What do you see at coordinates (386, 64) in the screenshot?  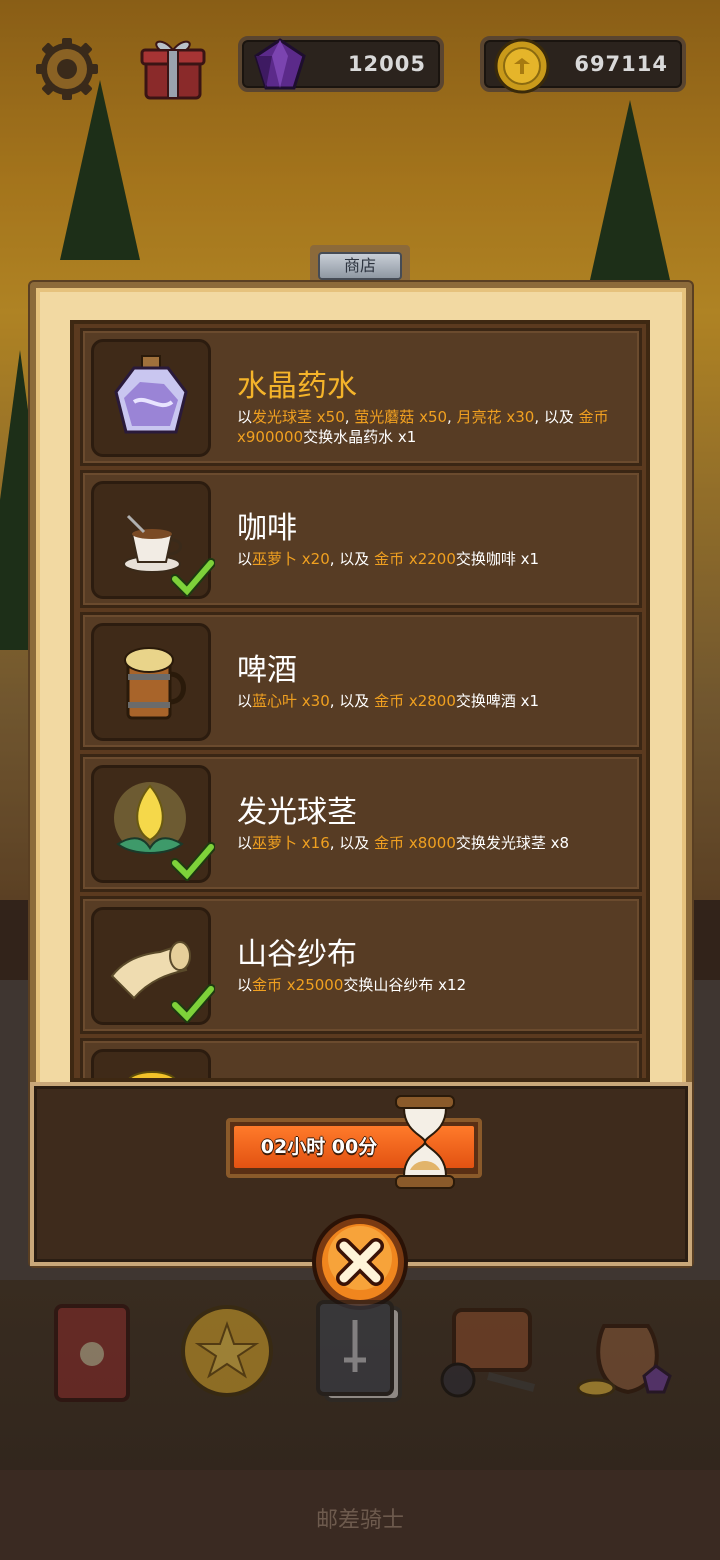 I see `gem-count: 12005` at bounding box center [386, 64].